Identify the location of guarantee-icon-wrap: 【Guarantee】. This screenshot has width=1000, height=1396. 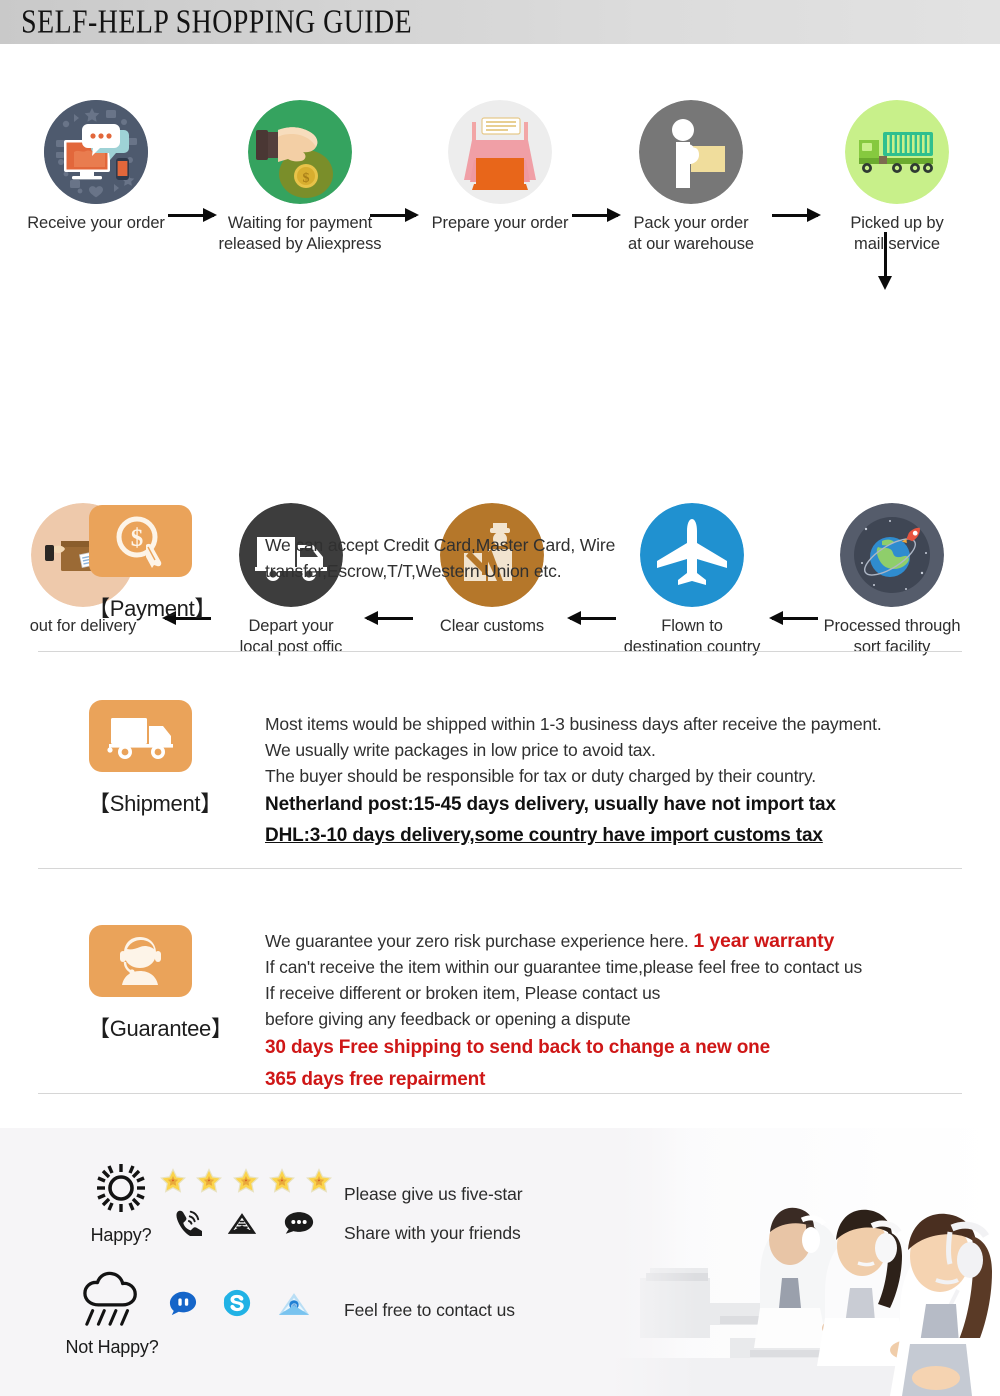
(160, 984).